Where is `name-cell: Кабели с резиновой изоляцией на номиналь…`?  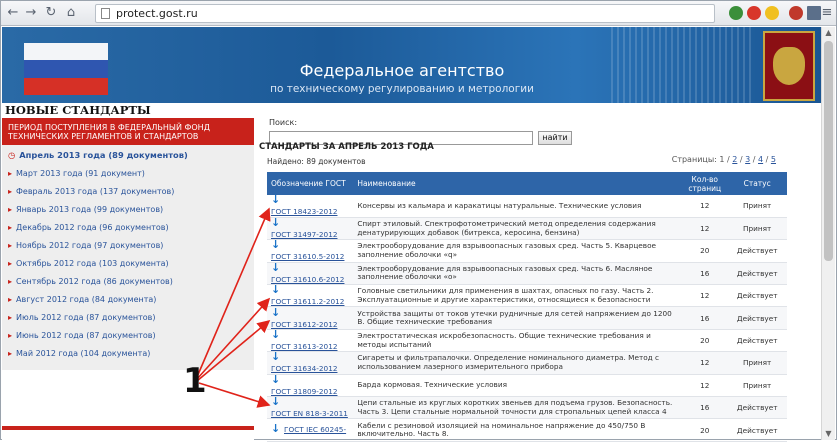 name-cell: Кабели с резиновой изоляцией на номиналь… is located at coordinates (518, 430).